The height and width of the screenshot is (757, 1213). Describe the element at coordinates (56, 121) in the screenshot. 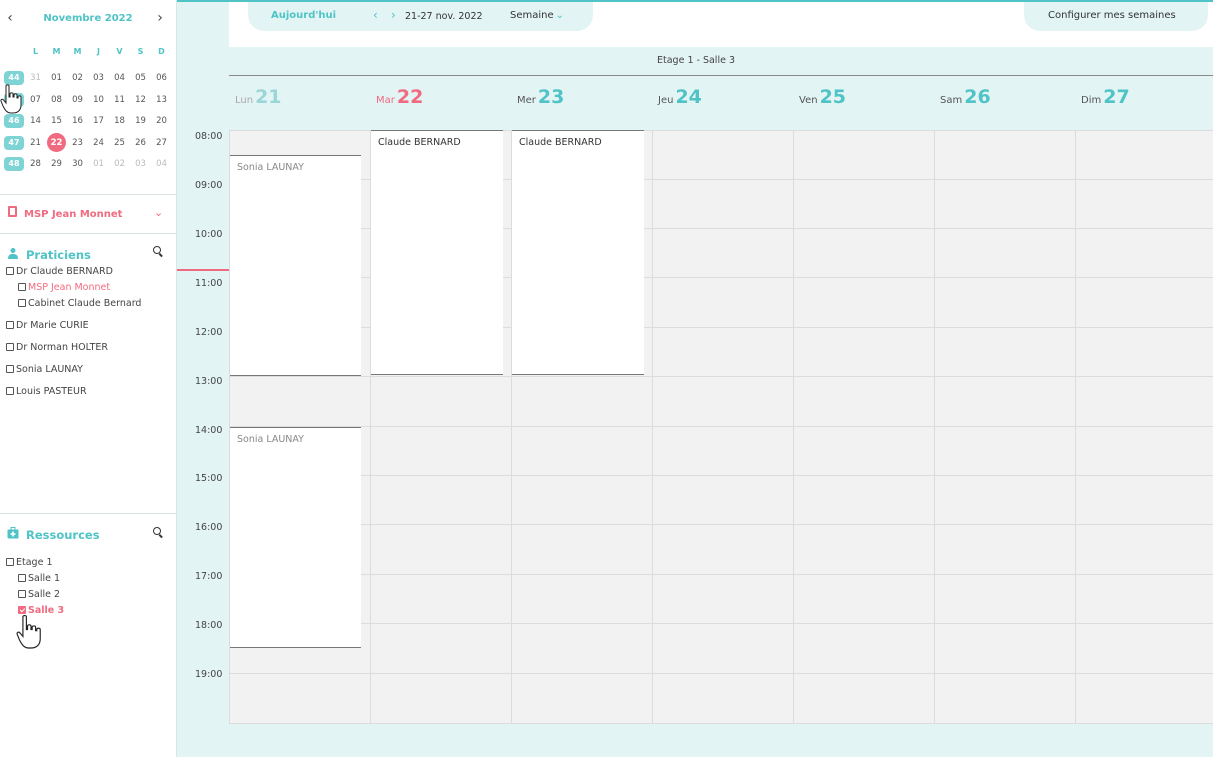

I see `calendar-day: 15` at that location.